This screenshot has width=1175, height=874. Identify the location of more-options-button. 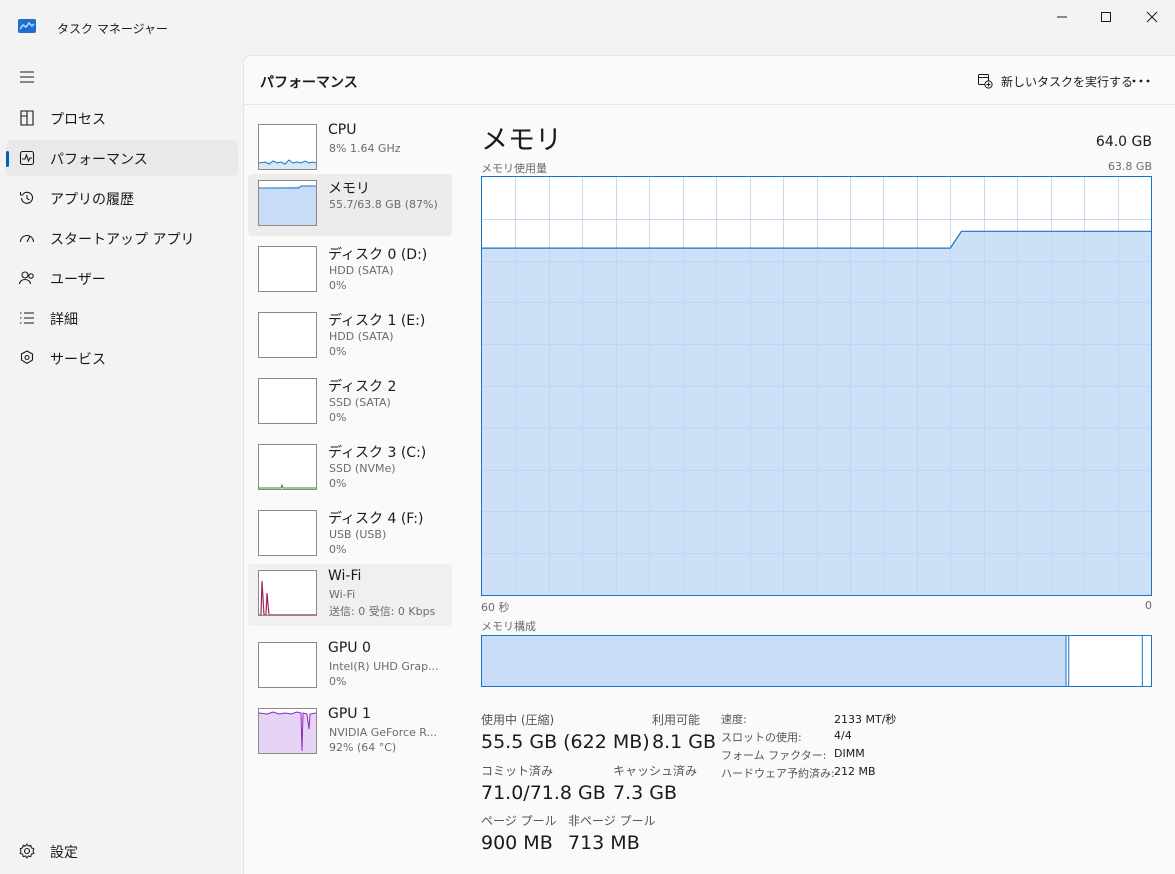
(1141, 81).